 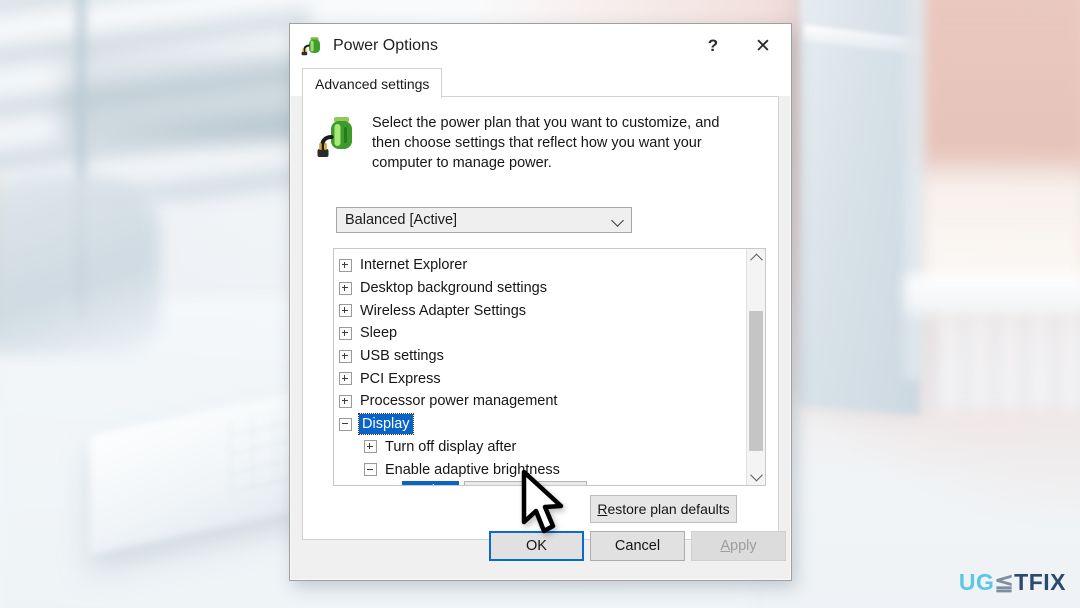 What do you see at coordinates (312, 46) in the screenshot?
I see `power-plug-battery-icon` at bounding box center [312, 46].